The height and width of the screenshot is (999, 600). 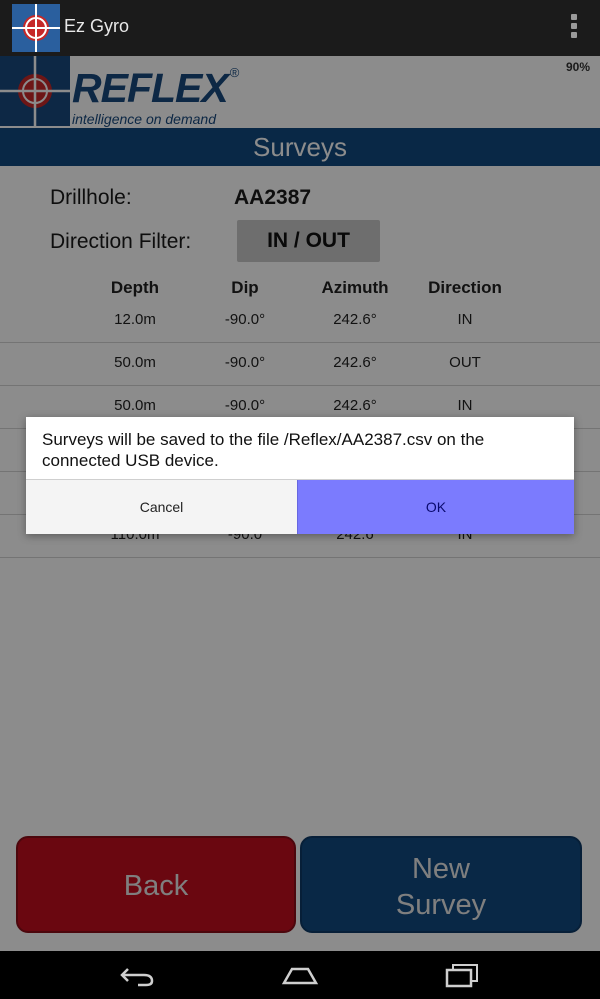 I want to click on dialog-cancel-button: Cancel, so click(x=161, y=507).